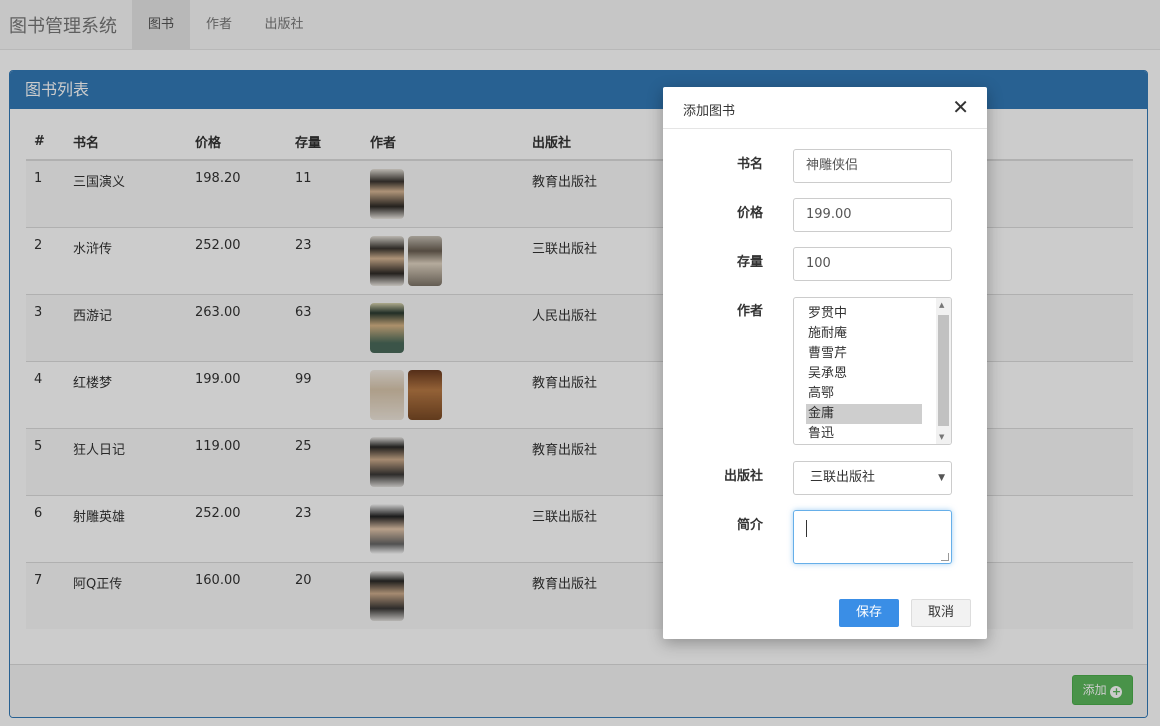 The width and height of the screenshot is (1160, 726). What do you see at coordinates (709, 111) in the screenshot?
I see `modal-title: 添加图书` at bounding box center [709, 111].